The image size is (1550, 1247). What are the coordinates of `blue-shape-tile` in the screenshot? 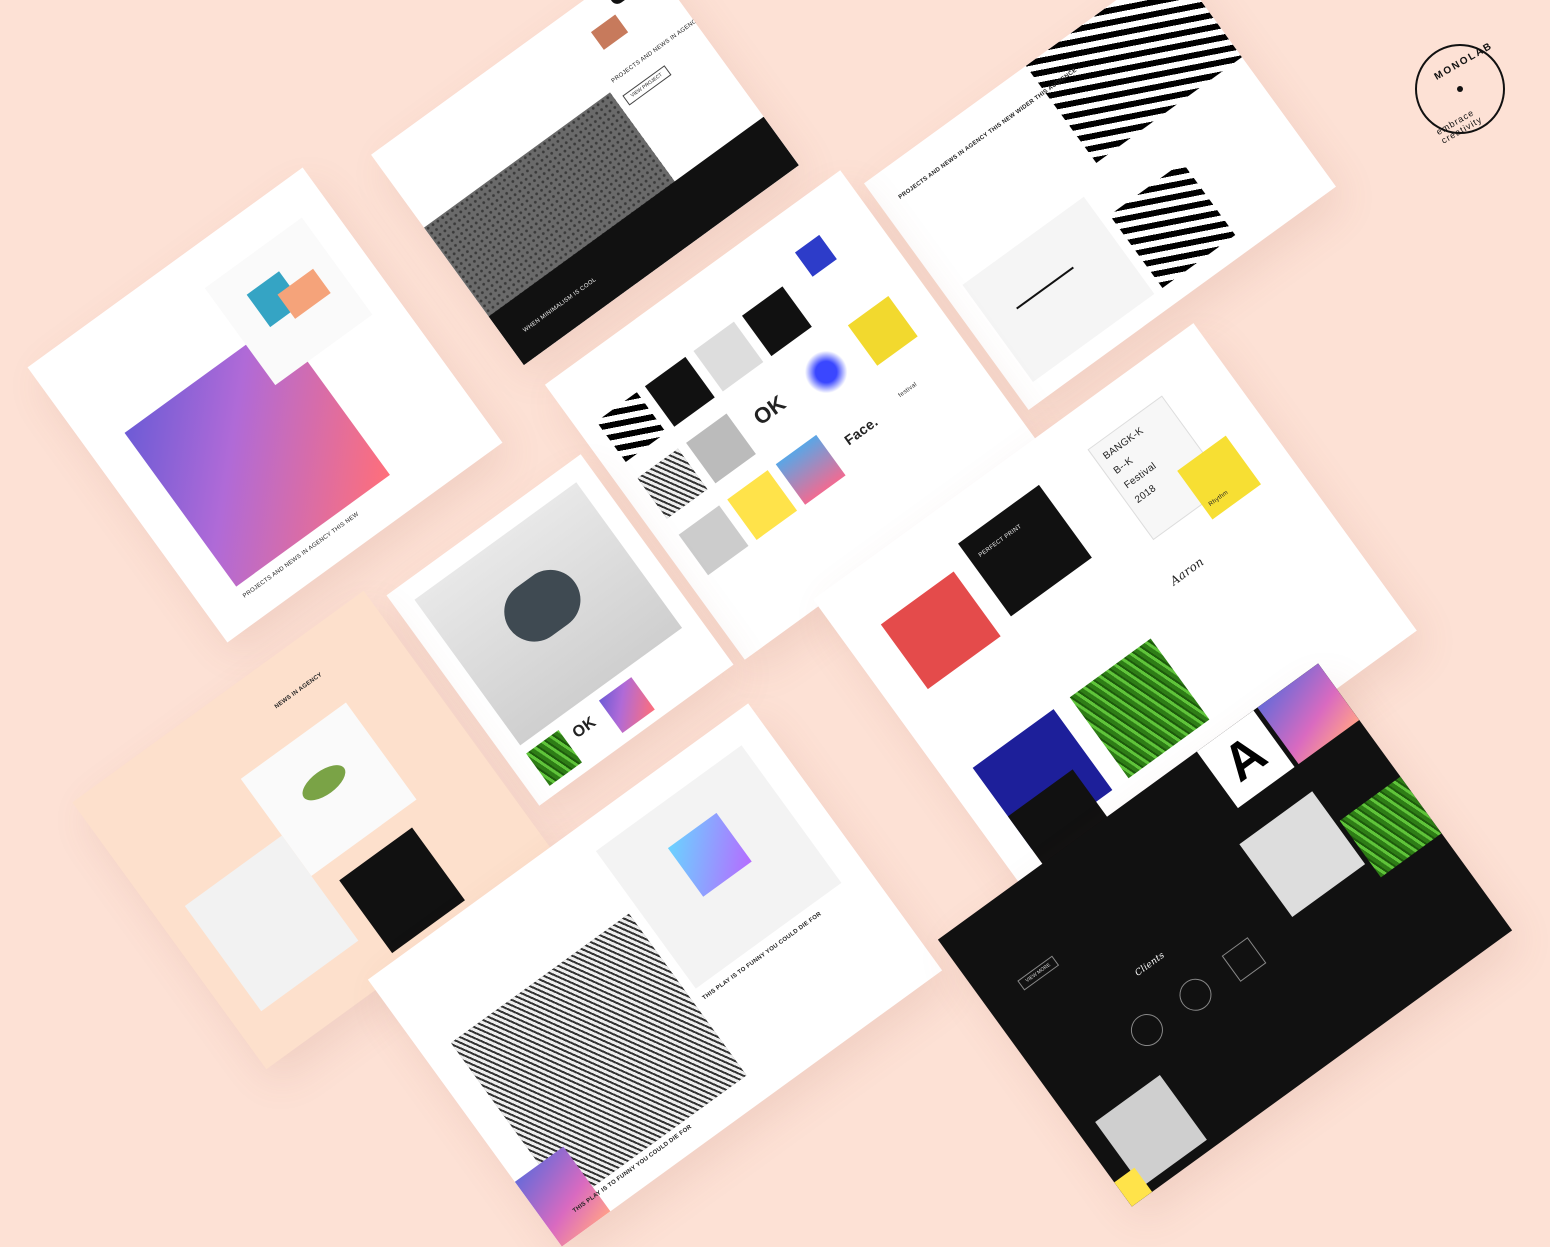 It's located at (815, 255).